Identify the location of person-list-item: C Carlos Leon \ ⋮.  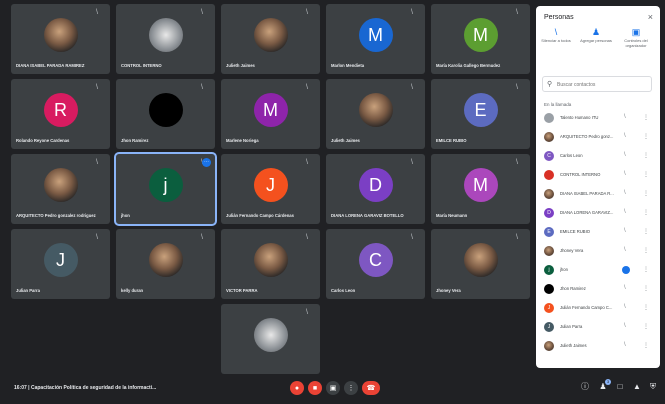
(598, 156).